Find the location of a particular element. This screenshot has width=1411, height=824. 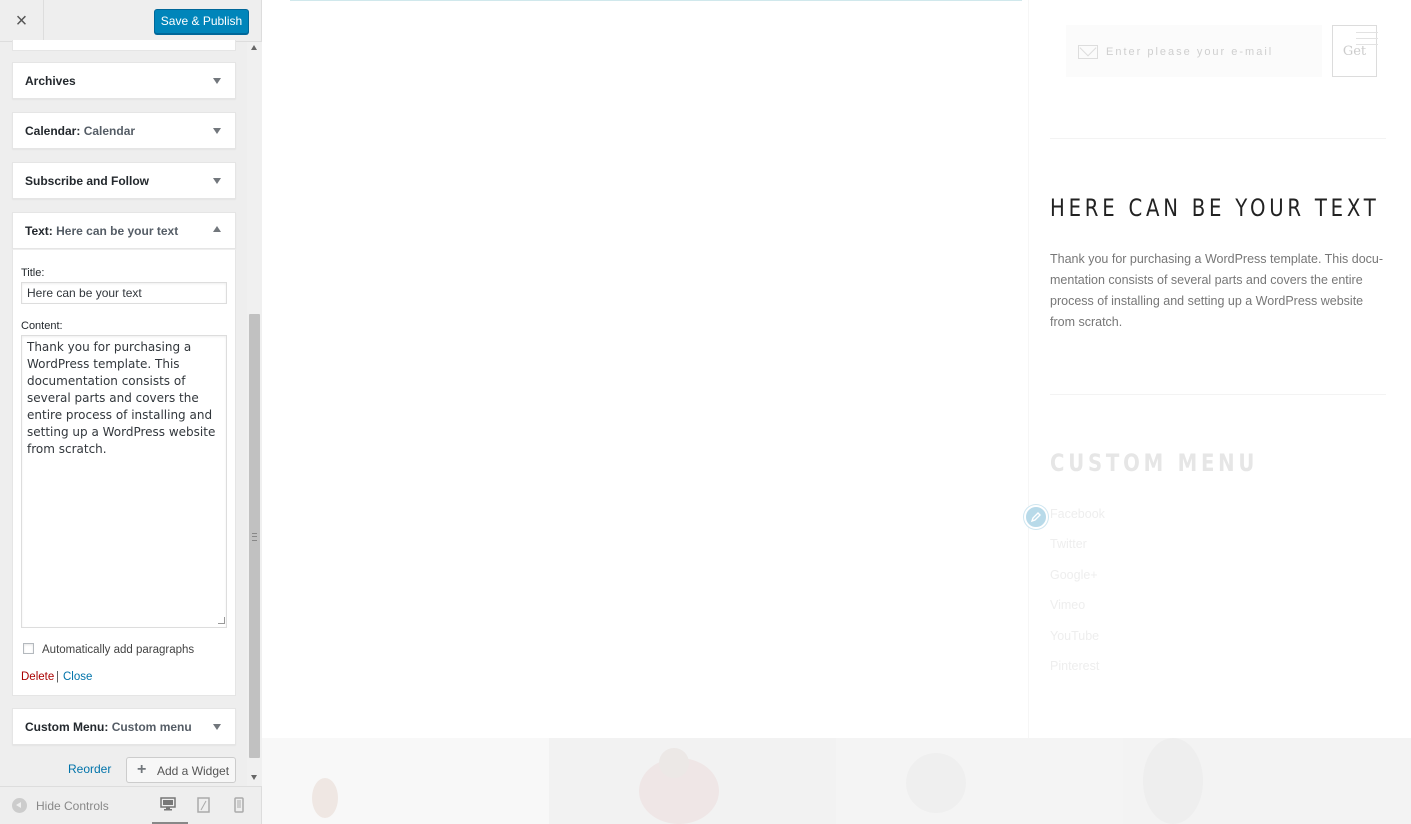

text-widget-heading: HERE CAN BE YOUR TEXT is located at coordinates (1215, 208).